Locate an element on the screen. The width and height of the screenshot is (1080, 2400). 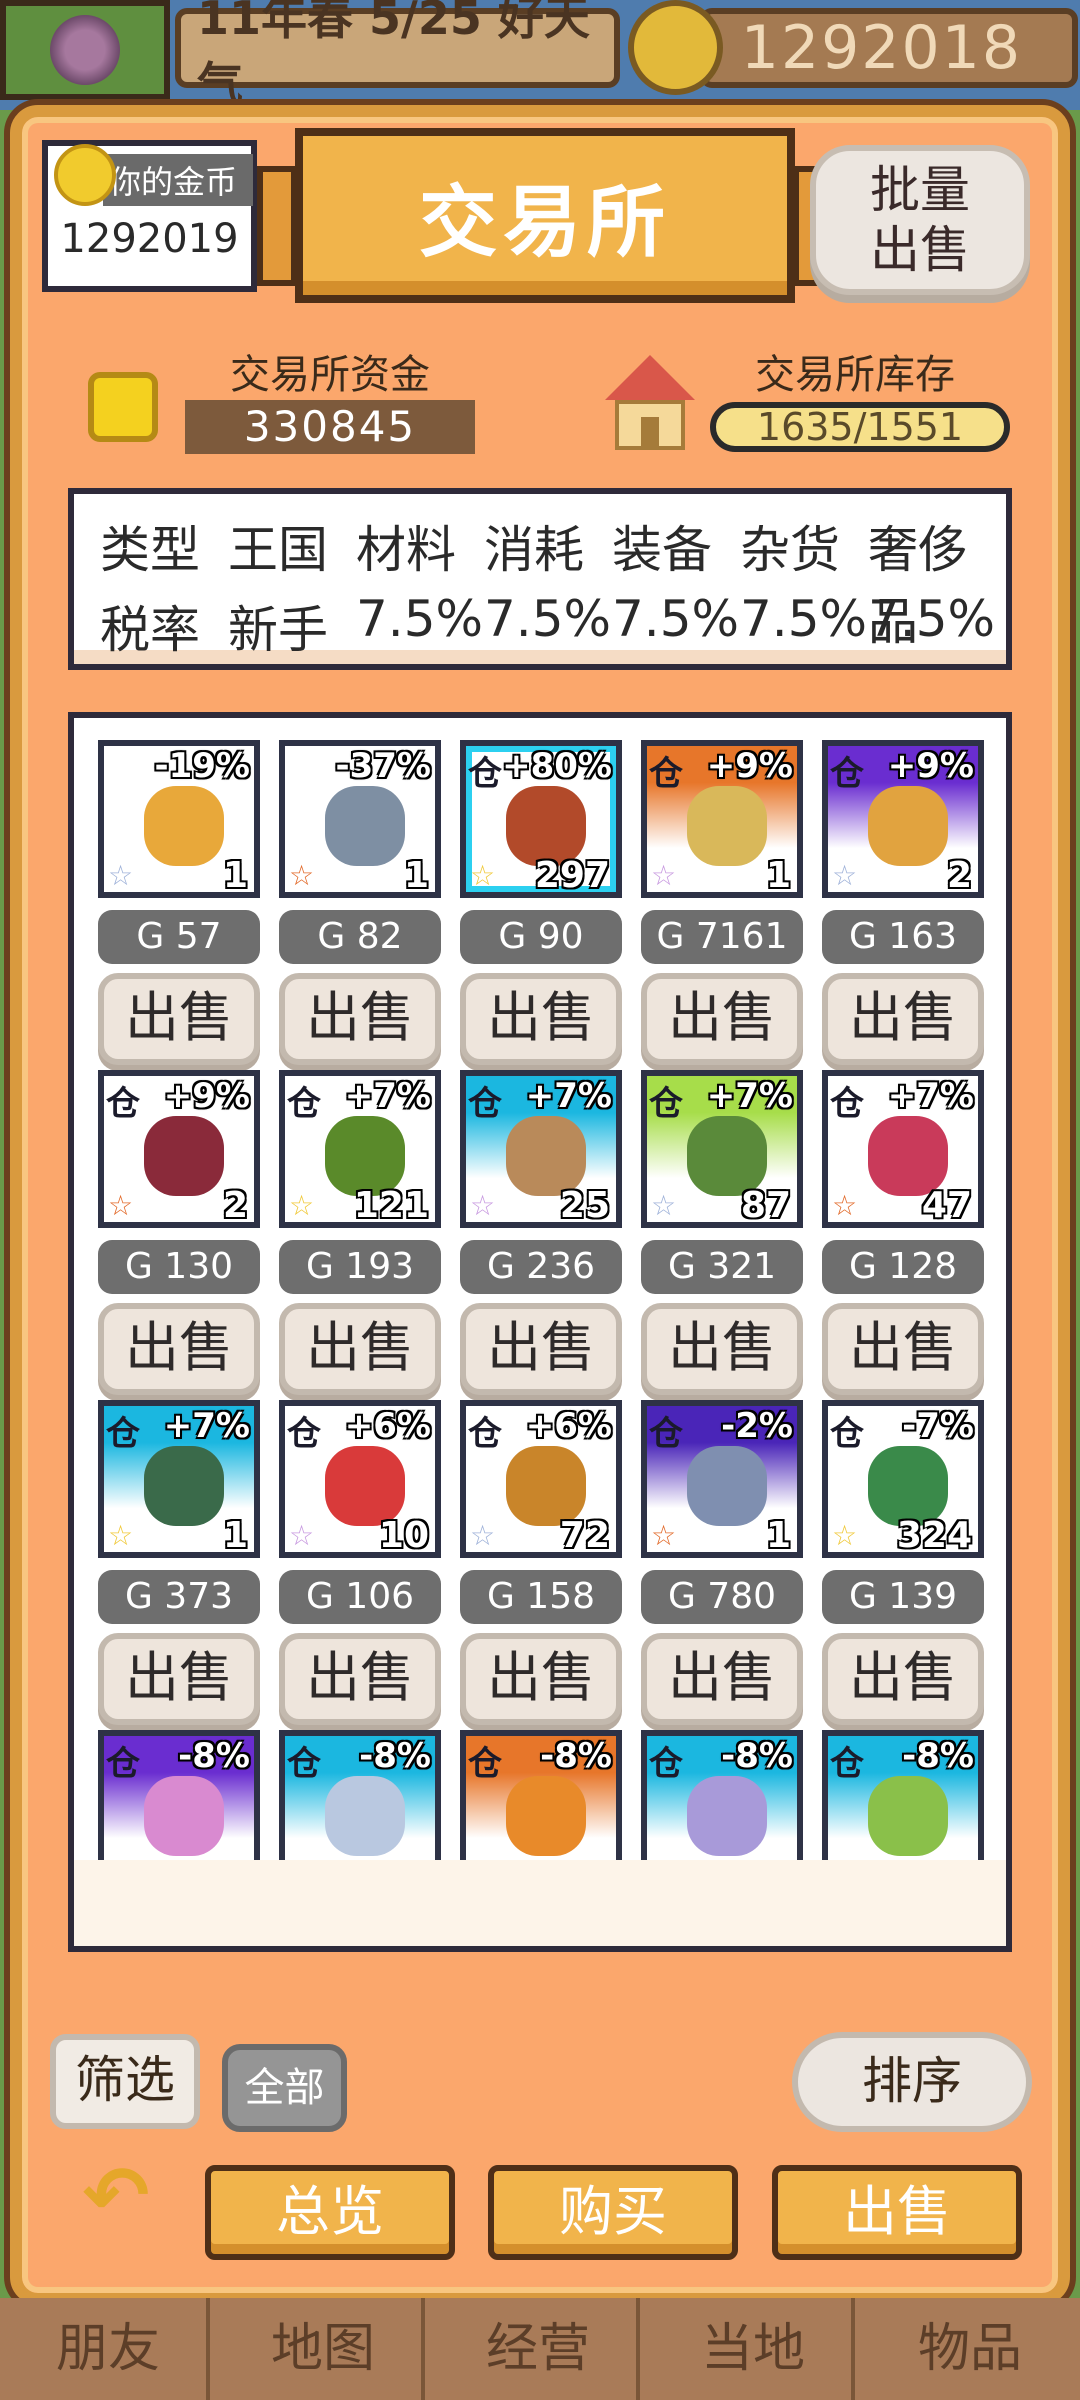
item-card: 仓 -2% ☆ 1 is located at coordinates (722, 1479).